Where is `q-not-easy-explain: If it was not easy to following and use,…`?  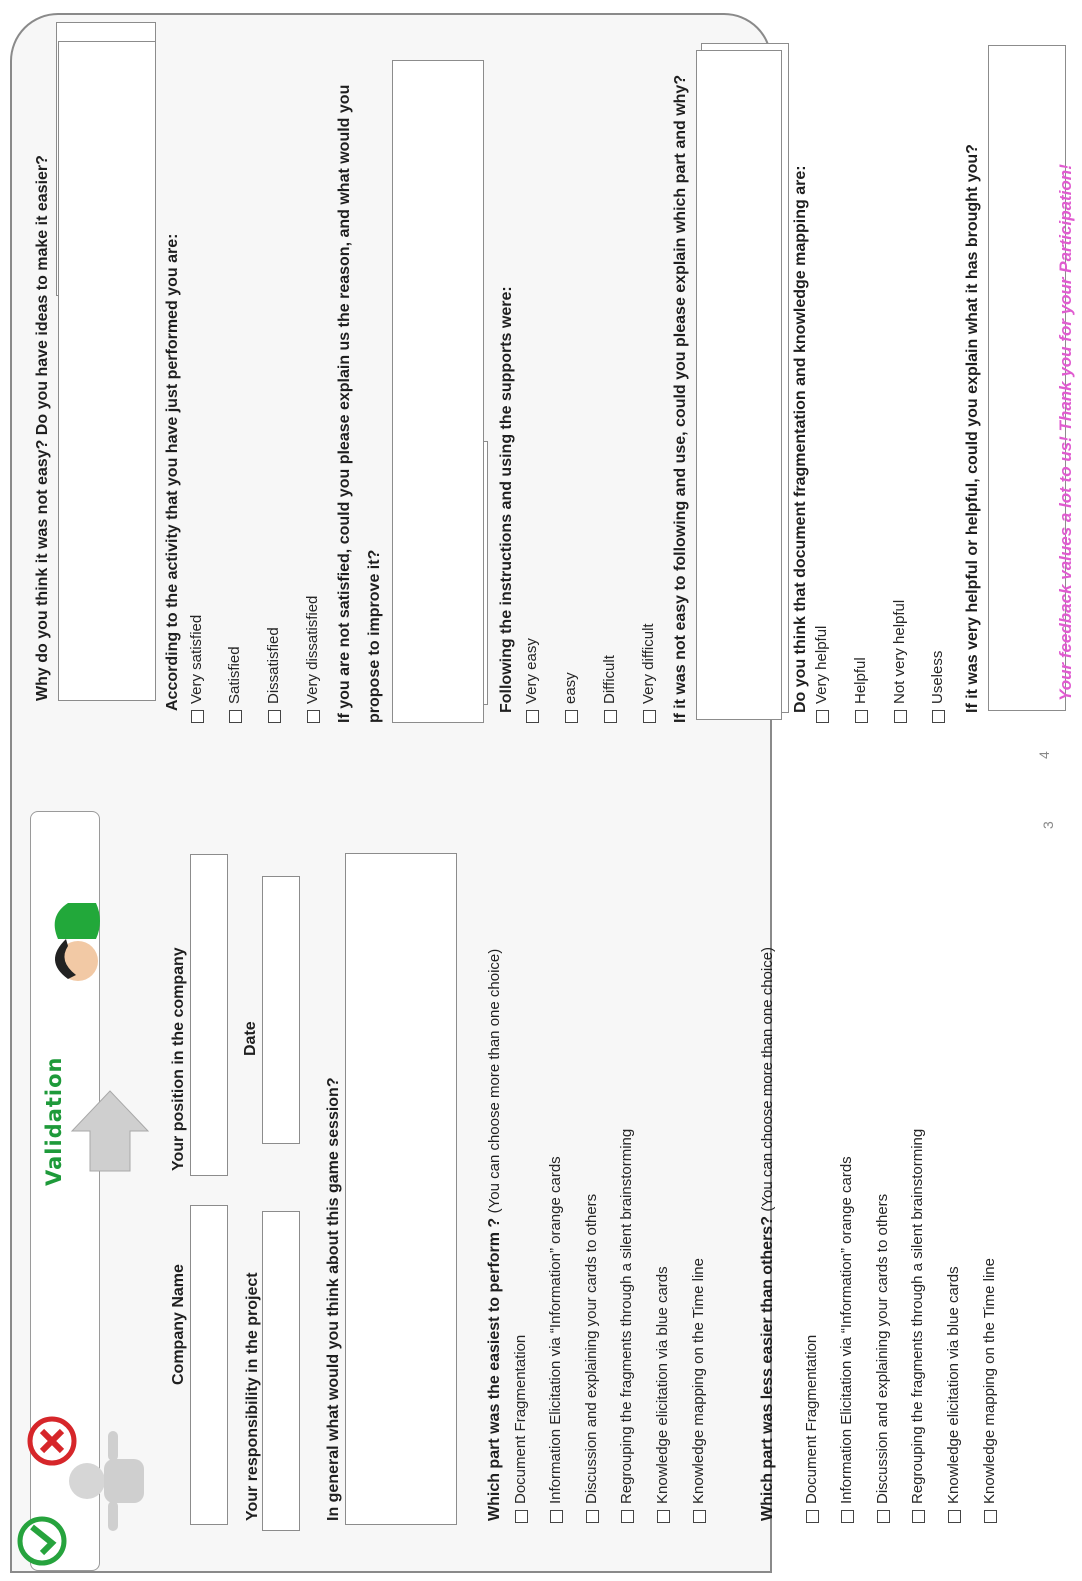
q-not-easy-explain: If it was not easy to following and use,… is located at coordinates (680, 398).